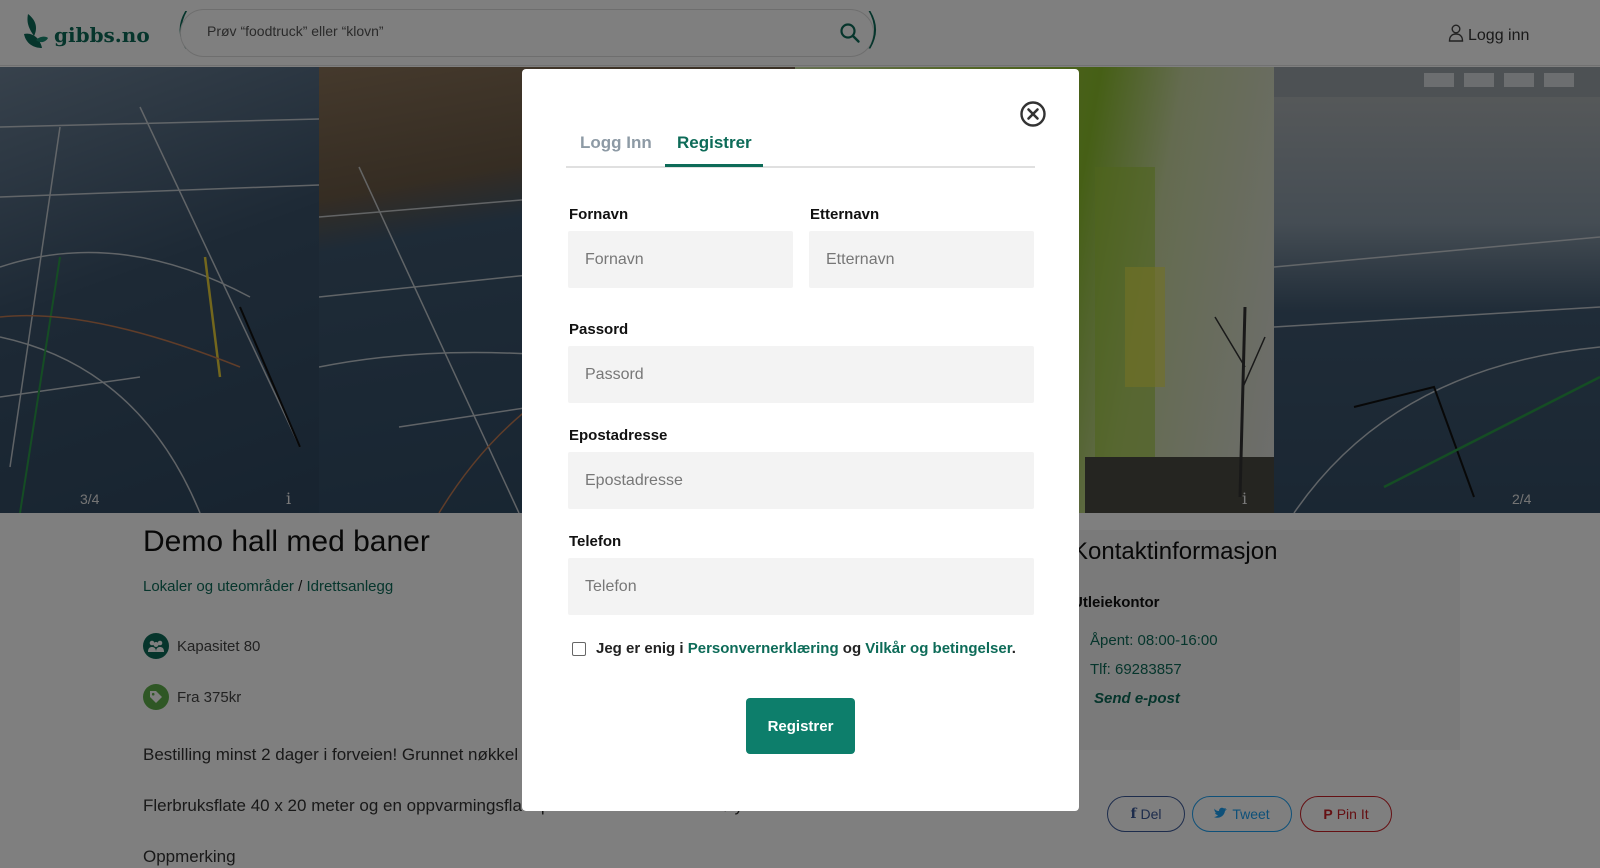 This screenshot has height=868, width=1600. Describe the element at coordinates (599, 329) in the screenshot. I see `password-label: Passord` at that location.